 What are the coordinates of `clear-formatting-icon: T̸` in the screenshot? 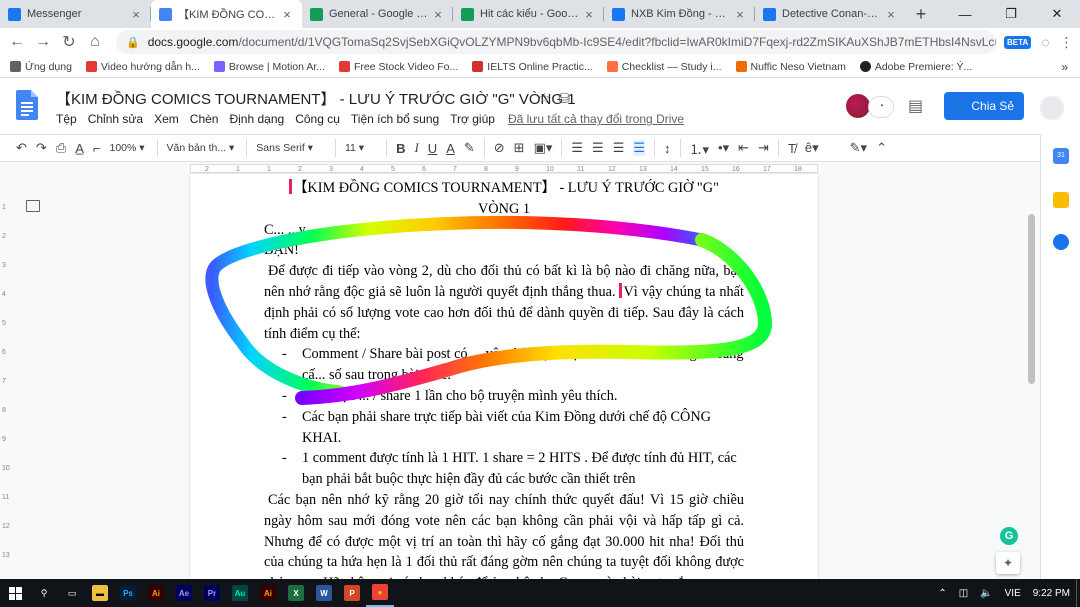 It's located at (792, 148).